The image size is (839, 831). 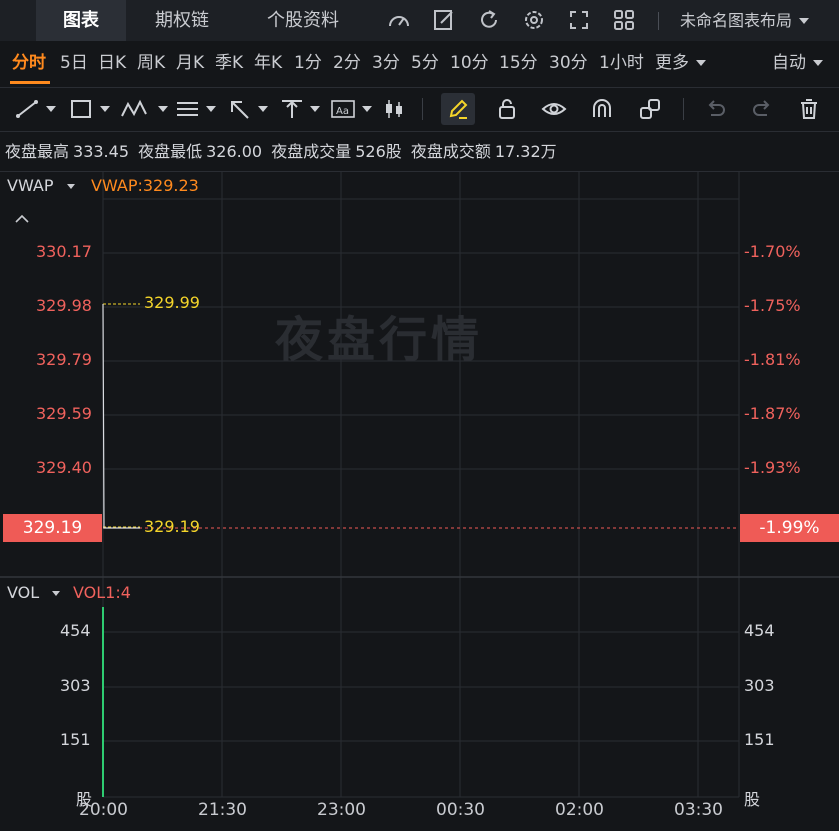 What do you see at coordinates (341, 810) in the screenshot?
I see `time-axis-label: 23:00` at bounding box center [341, 810].